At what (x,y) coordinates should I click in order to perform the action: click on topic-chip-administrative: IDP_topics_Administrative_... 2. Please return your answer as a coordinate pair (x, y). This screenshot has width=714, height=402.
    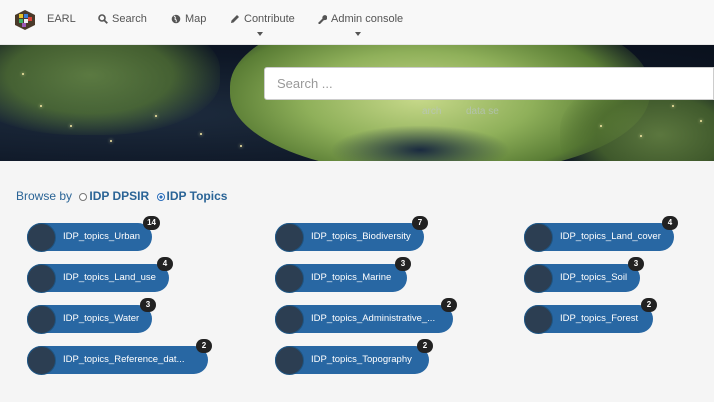
    Looking at the image, I should click on (366, 316).